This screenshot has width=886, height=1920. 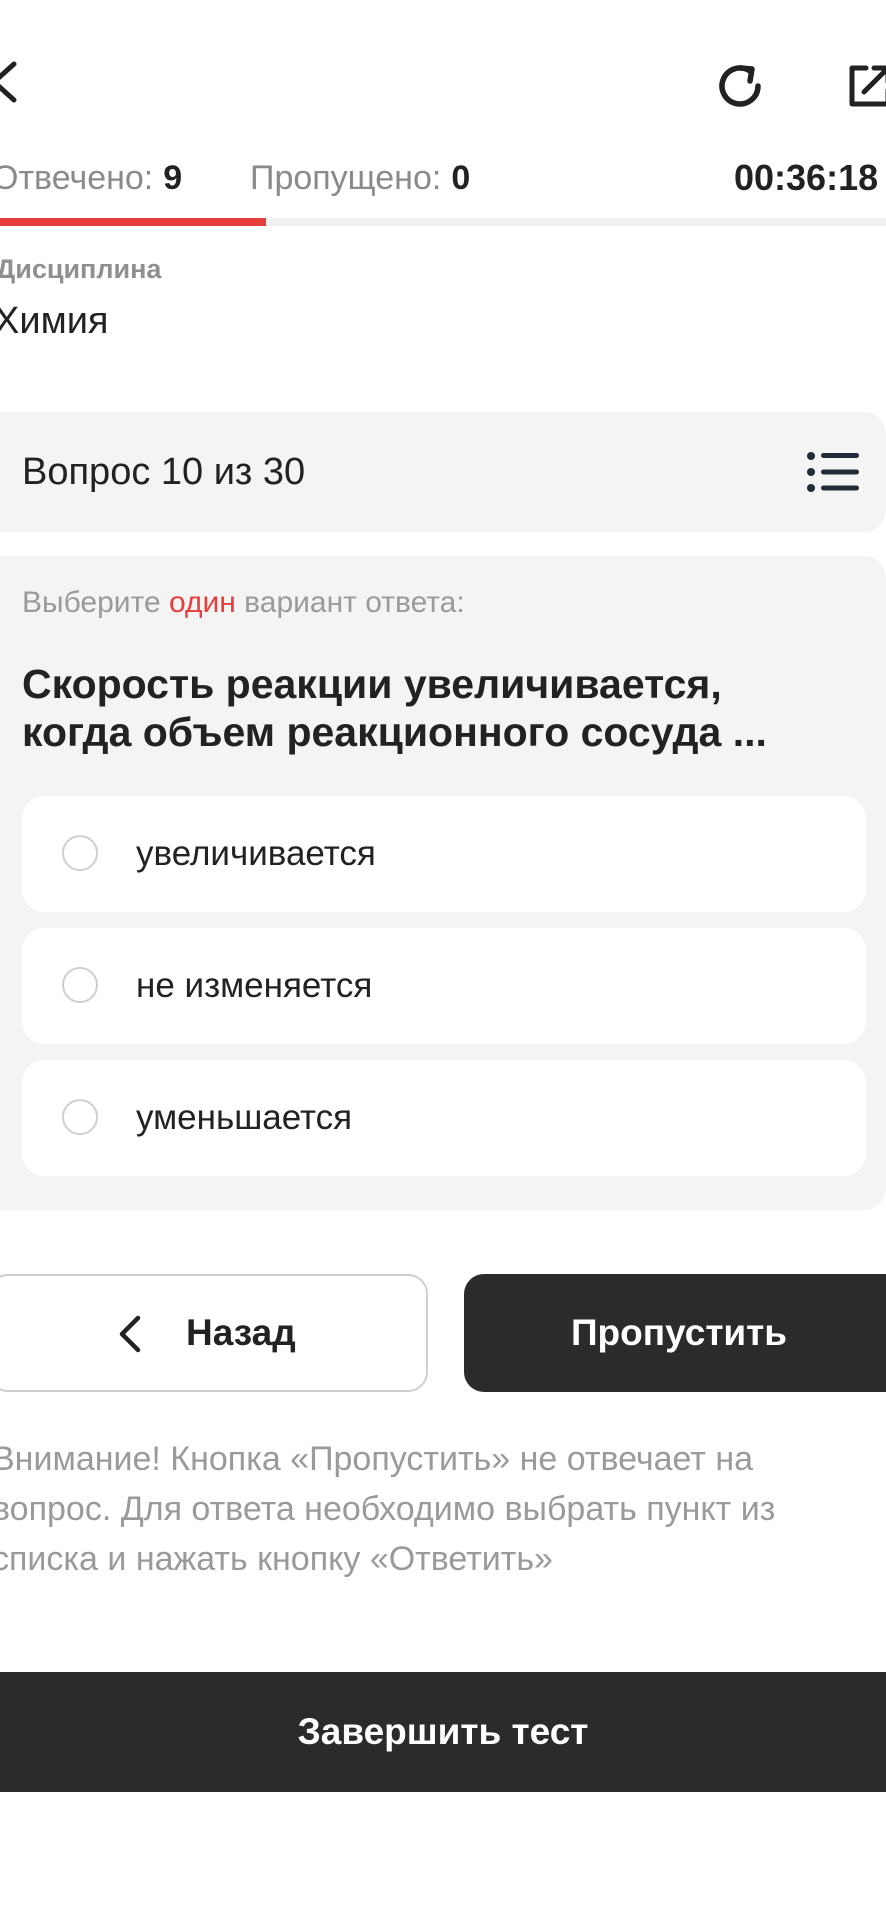 What do you see at coordinates (244, 1117) in the screenshot?
I see `answer-label: уменьшается` at bounding box center [244, 1117].